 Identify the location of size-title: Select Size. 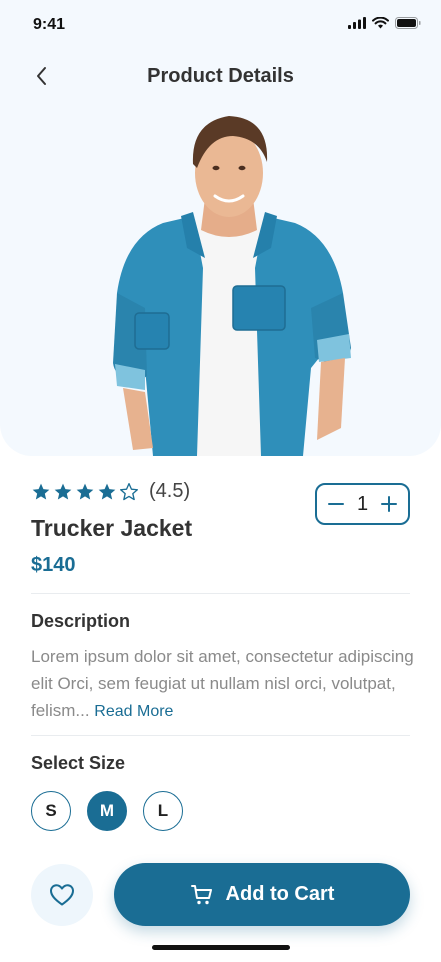
(78, 763).